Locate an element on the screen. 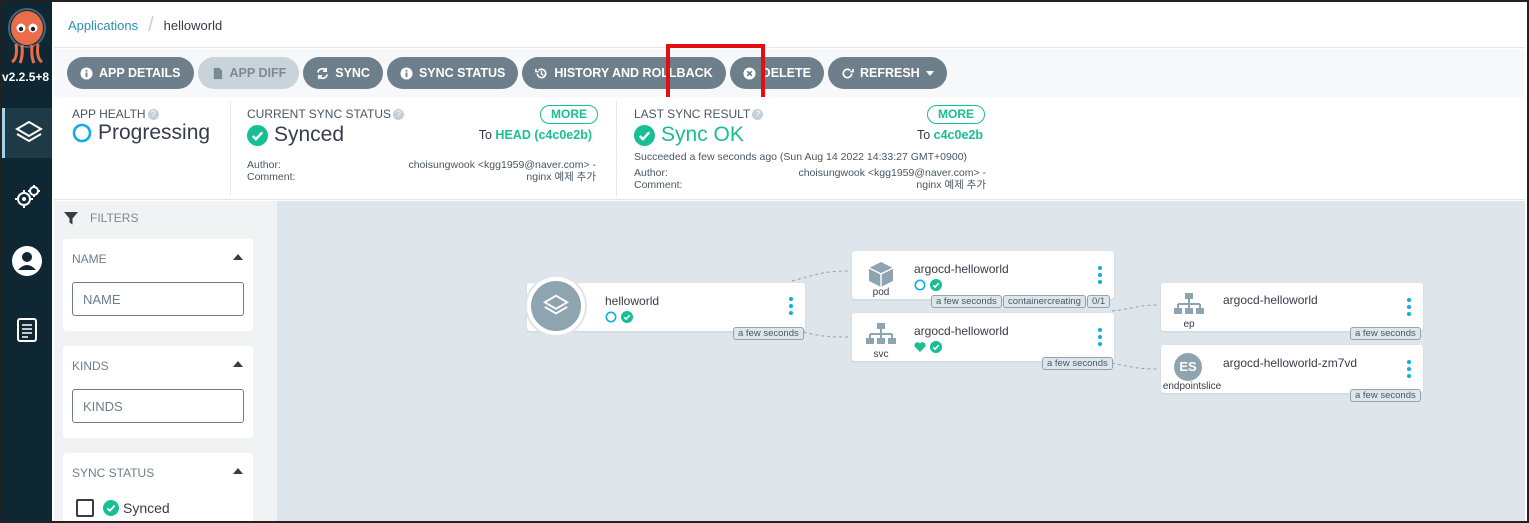 The height and width of the screenshot is (523, 1529). caret-down-icon is located at coordinates (929, 73).